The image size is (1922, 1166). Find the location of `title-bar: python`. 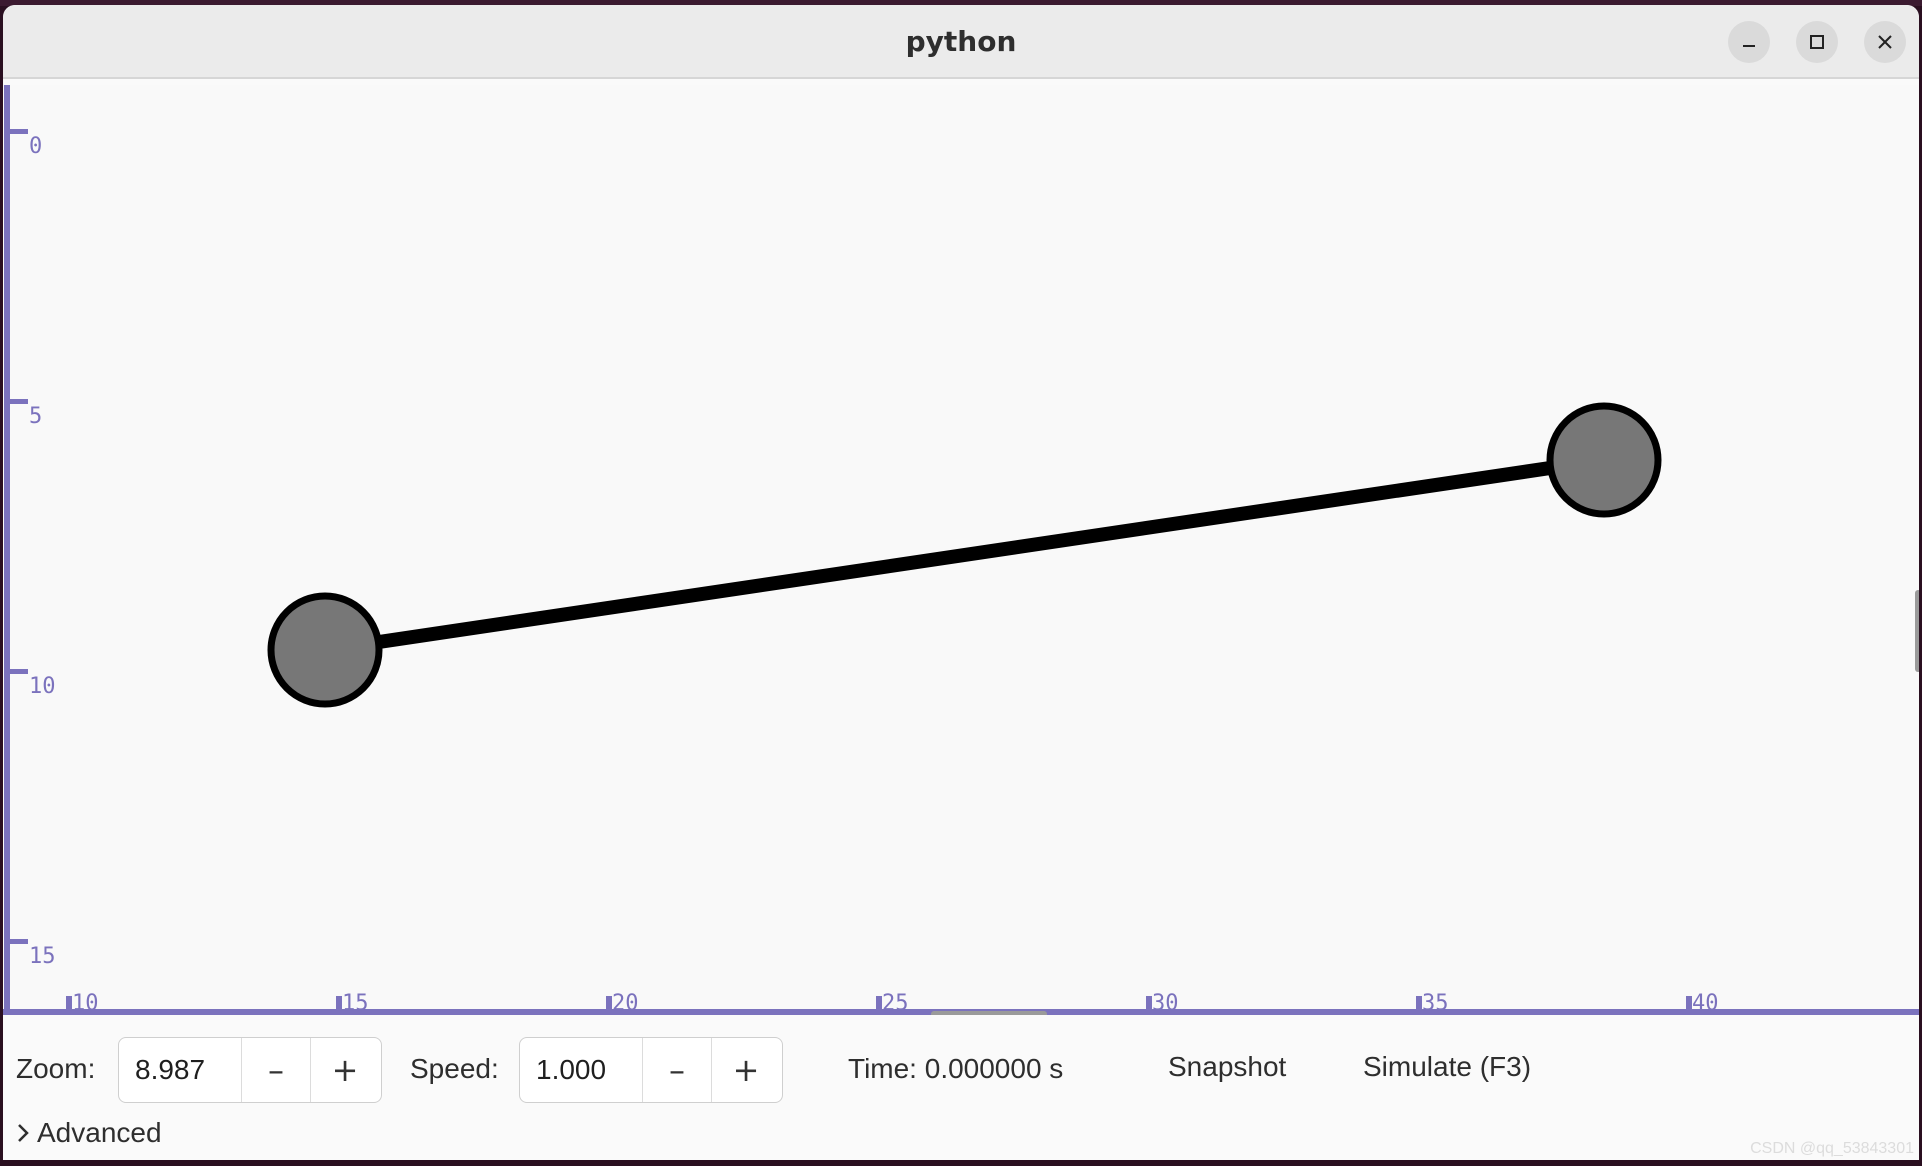

title-bar: python is located at coordinates (961, 42).